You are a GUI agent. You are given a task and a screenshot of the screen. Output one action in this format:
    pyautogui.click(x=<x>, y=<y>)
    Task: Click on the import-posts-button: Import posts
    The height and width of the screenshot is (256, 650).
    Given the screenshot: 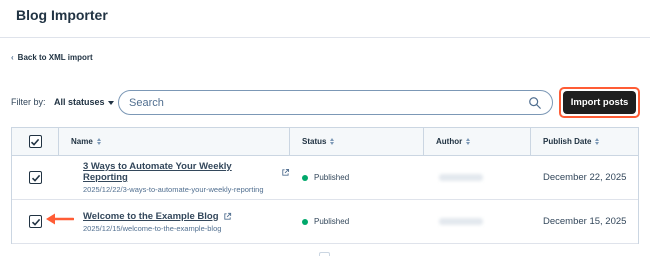 What is the action you would take?
    pyautogui.click(x=599, y=102)
    